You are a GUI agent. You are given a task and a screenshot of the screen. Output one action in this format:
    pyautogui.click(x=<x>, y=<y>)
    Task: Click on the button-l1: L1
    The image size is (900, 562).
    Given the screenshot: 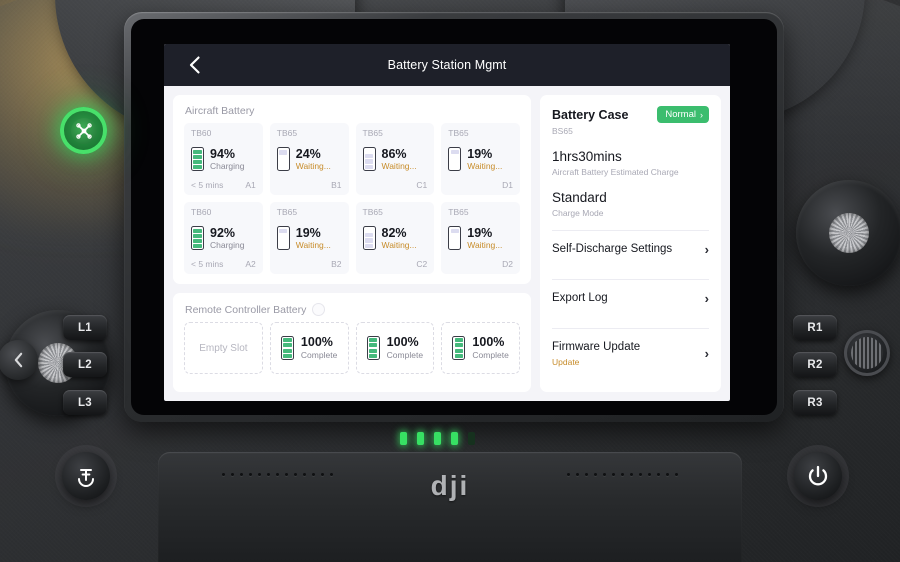 What is the action you would take?
    pyautogui.click(x=85, y=327)
    